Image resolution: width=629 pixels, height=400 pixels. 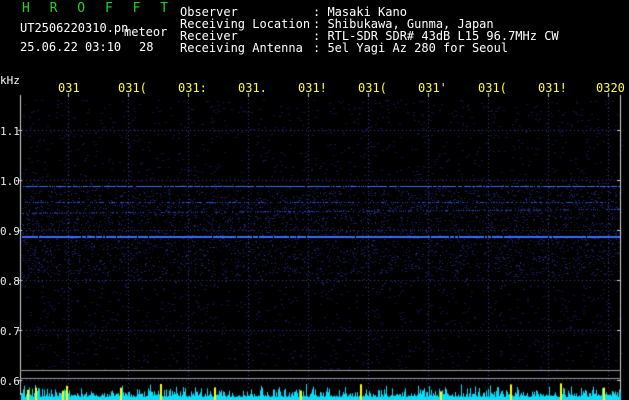 I want to click on y-tick-label: 0.9, so click(x=10, y=231).